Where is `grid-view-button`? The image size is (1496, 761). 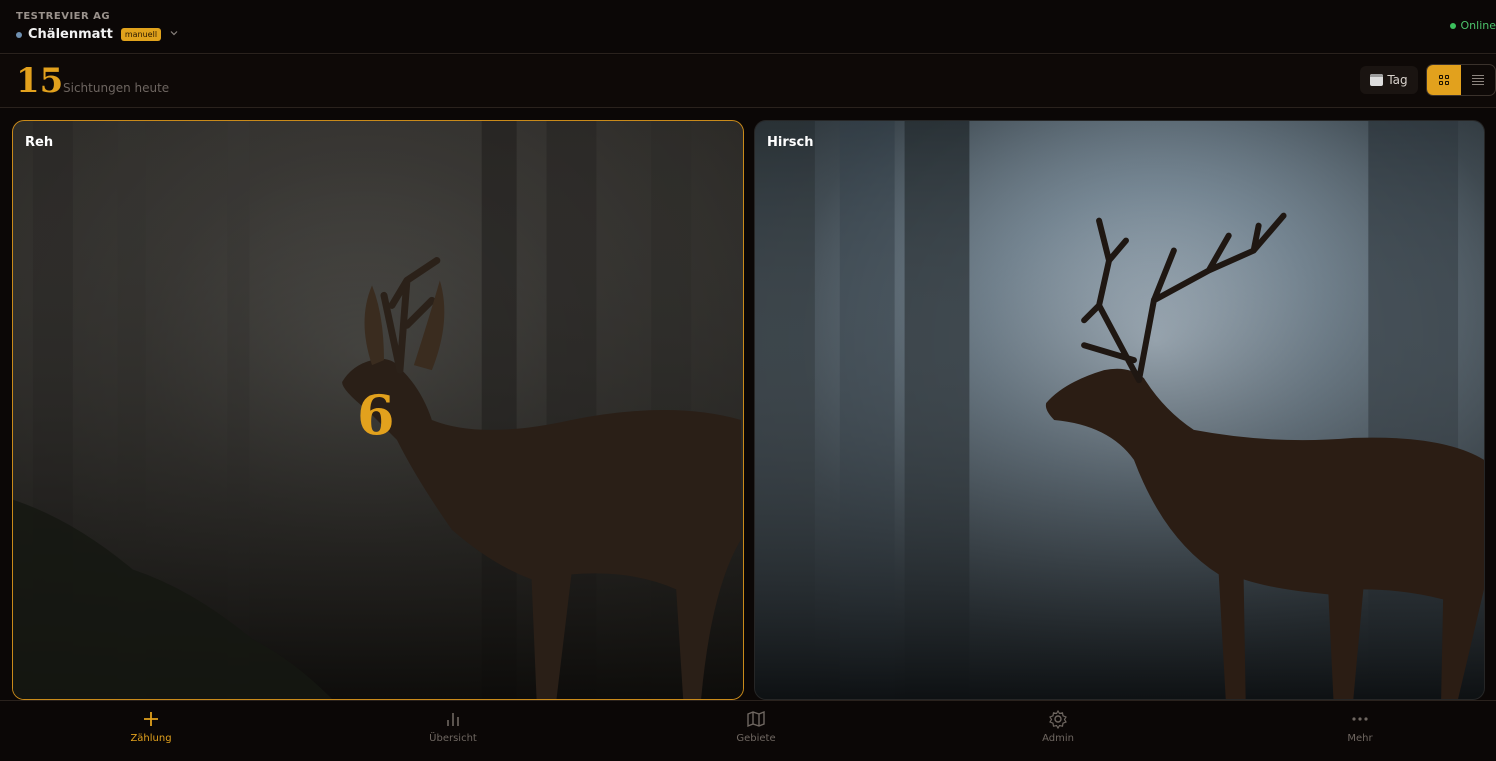 grid-view-button is located at coordinates (1444, 80).